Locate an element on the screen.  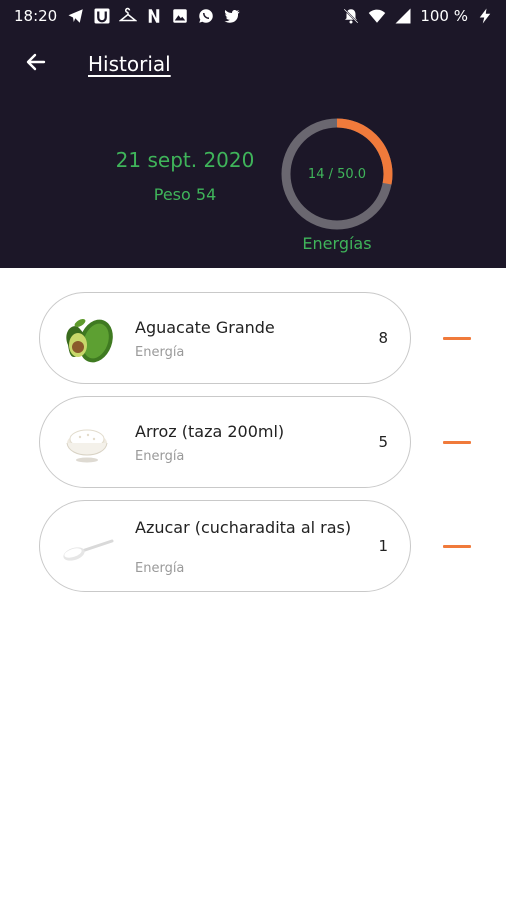
notification-icons is located at coordinates (154, 16).